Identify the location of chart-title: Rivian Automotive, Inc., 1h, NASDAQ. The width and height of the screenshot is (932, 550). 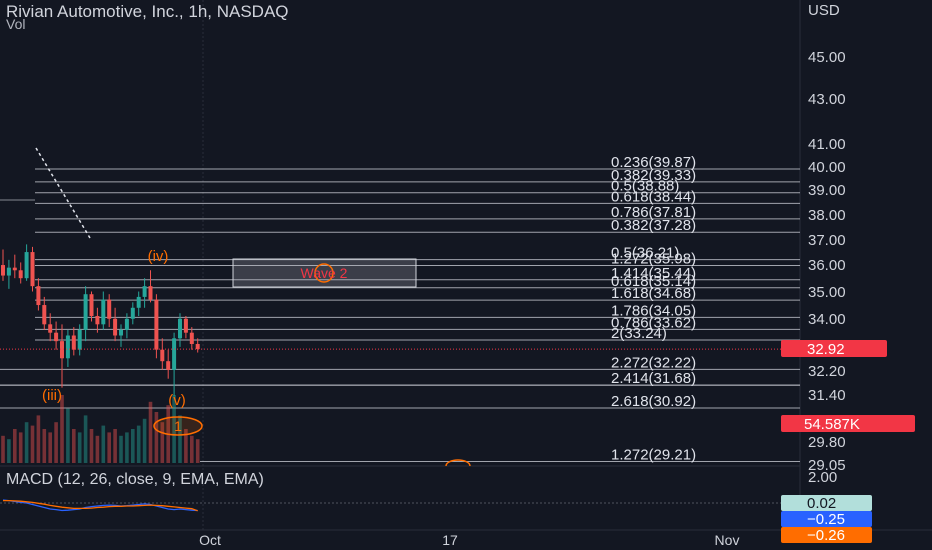
(147, 11).